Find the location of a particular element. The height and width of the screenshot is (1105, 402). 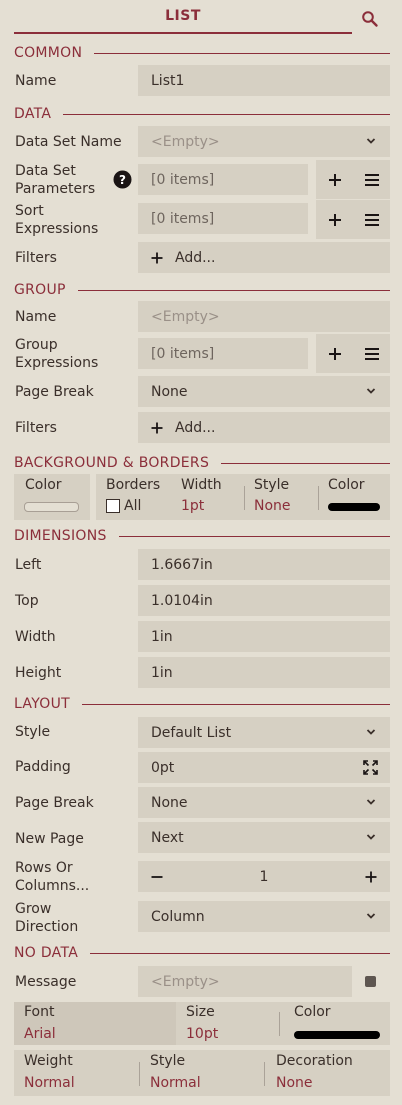

section-data: DATA is located at coordinates (202, 114).